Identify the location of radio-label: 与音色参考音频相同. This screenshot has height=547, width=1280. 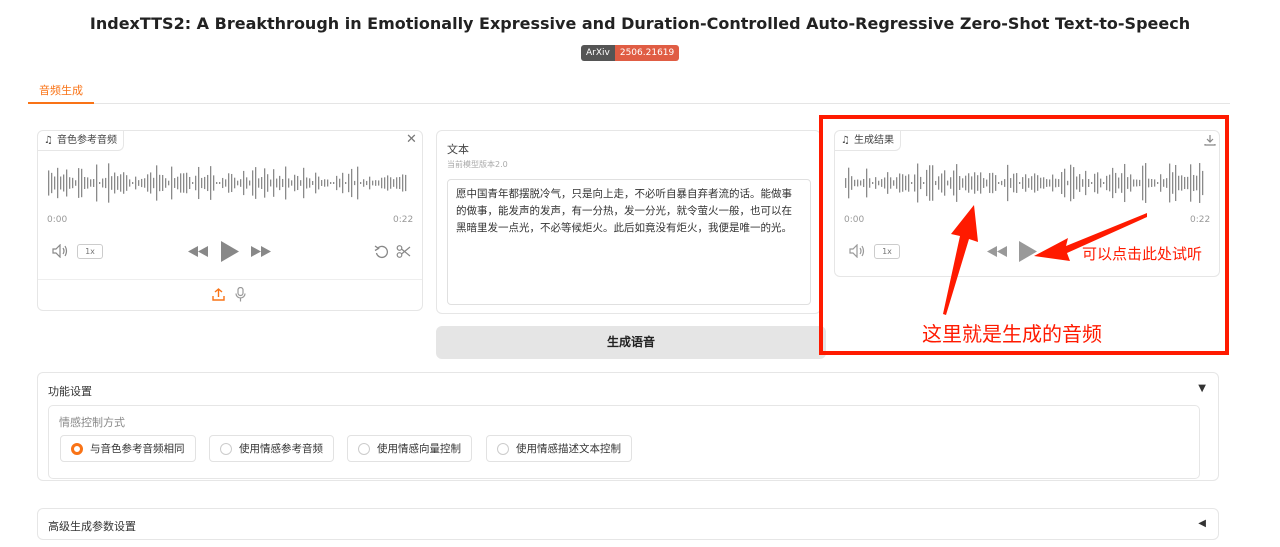
(137, 449).